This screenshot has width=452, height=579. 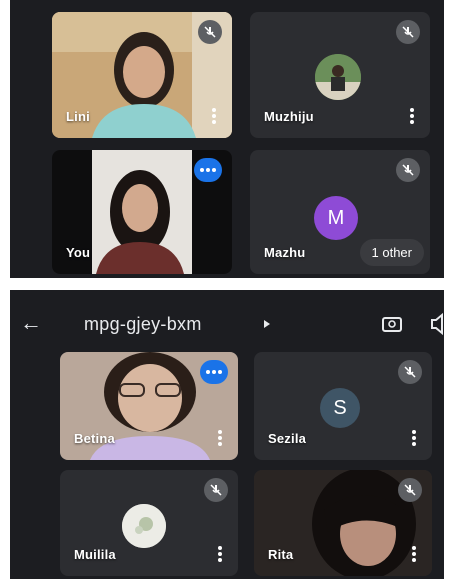 I want to click on participant-tile-rita: Rita, so click(x=343, y=523).